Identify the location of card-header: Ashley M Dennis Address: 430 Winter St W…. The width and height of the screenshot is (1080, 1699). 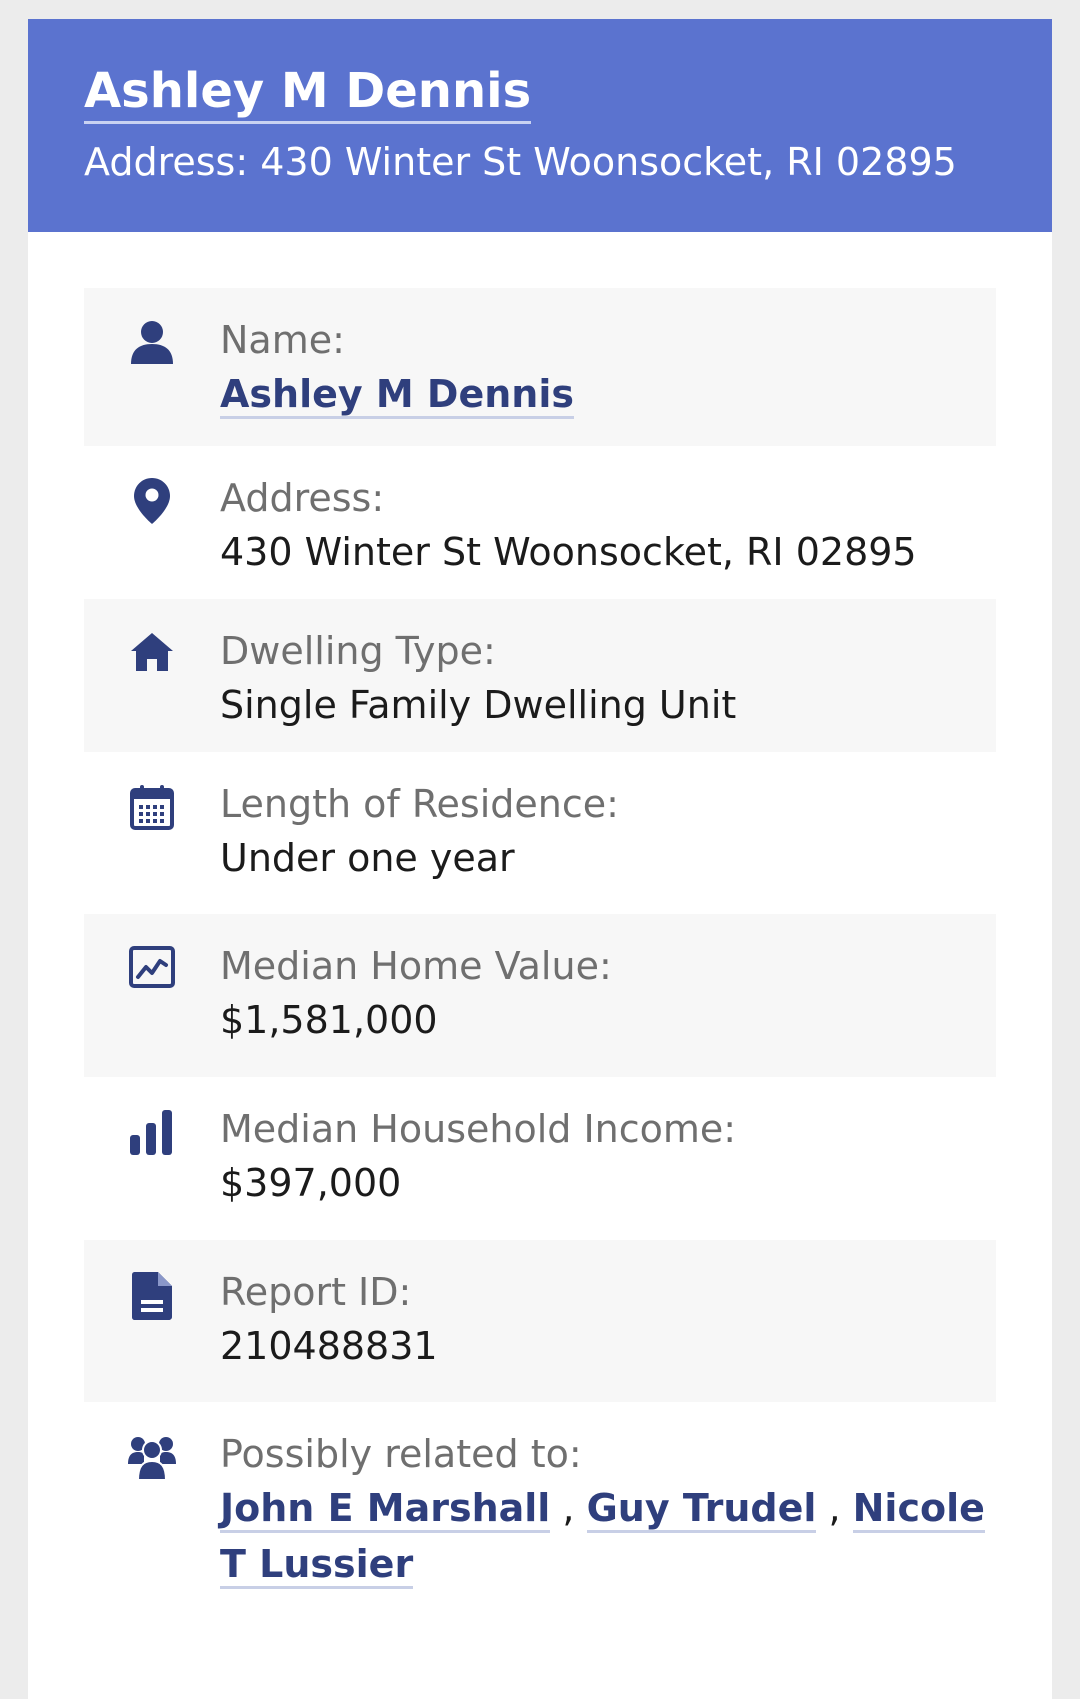
(540, 125).